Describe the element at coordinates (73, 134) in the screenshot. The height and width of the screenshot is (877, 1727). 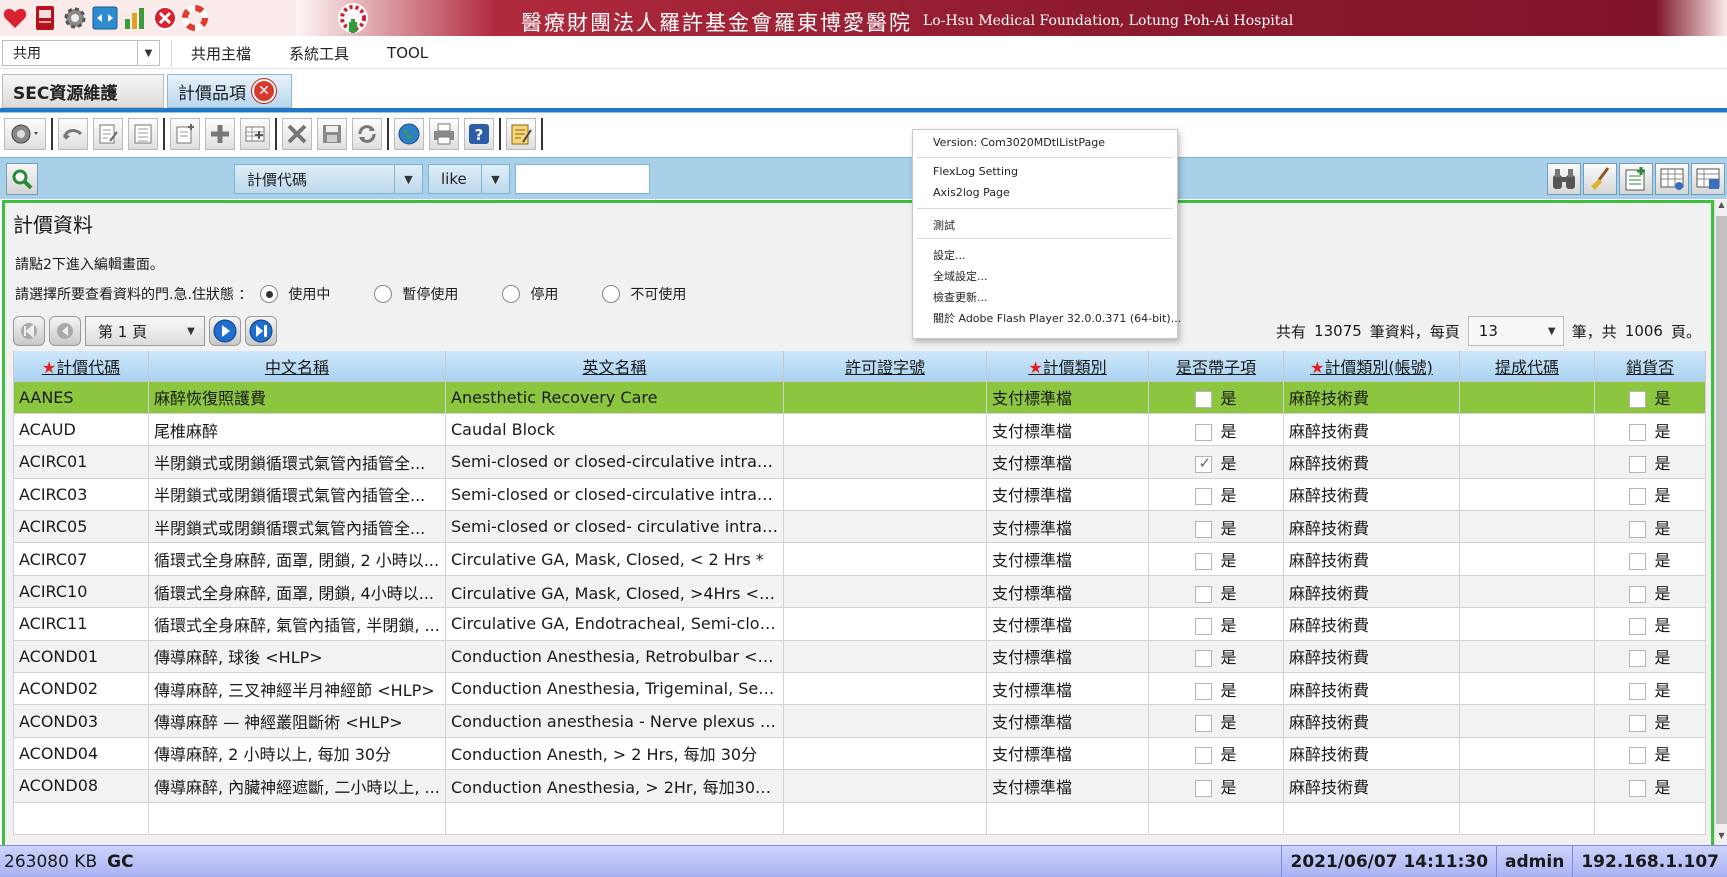
I see `undo-icon` at that location.